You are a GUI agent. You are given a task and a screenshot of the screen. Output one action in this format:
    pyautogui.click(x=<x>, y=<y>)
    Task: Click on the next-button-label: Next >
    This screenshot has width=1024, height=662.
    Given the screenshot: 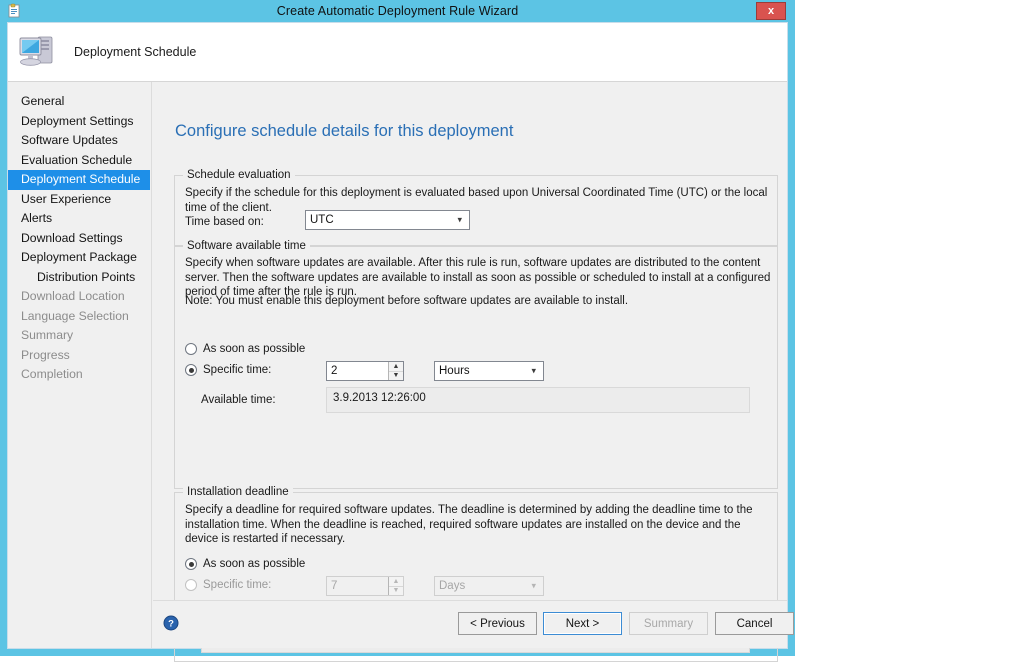 What is the action you would take?
    pyautogui.click(x=582, y=623)
    